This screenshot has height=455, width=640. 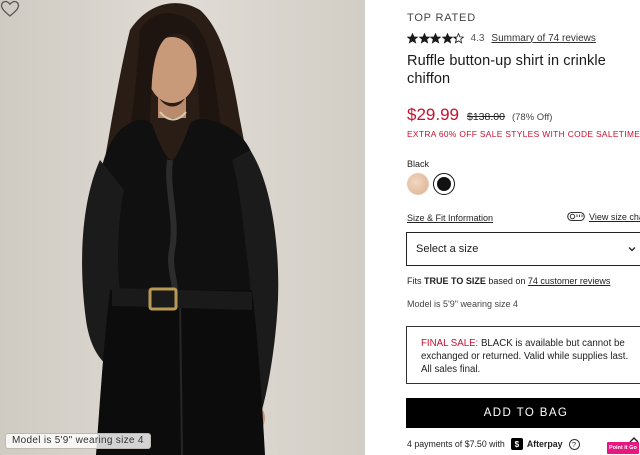 What do you see at coordinates (523, 249) in the screenshot?
I see `size-select: Select a size` at bounding box center [523, 249].